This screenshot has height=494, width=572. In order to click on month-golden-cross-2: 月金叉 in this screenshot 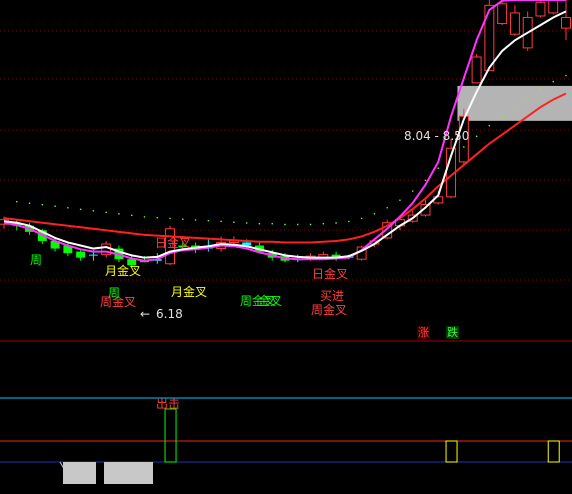, I will do `click(123, 270)`.